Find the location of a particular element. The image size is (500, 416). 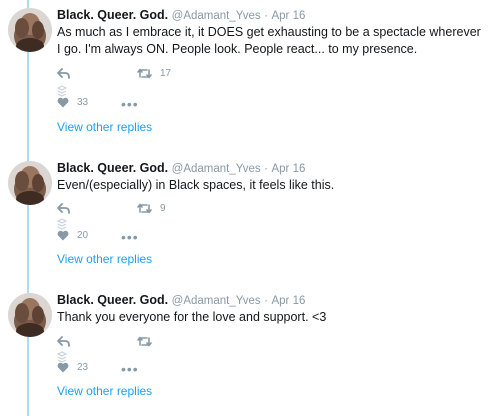

like-button: 33 is located at coordinates (72, 102).